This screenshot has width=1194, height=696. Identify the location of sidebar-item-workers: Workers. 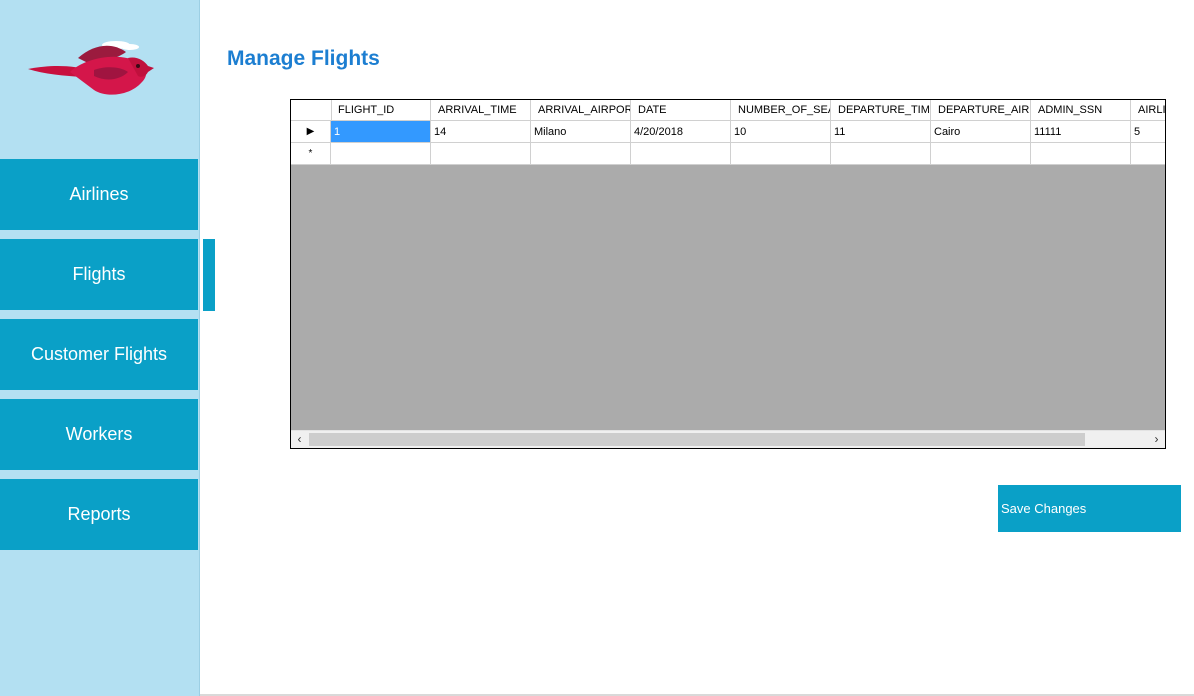
(99, 434).